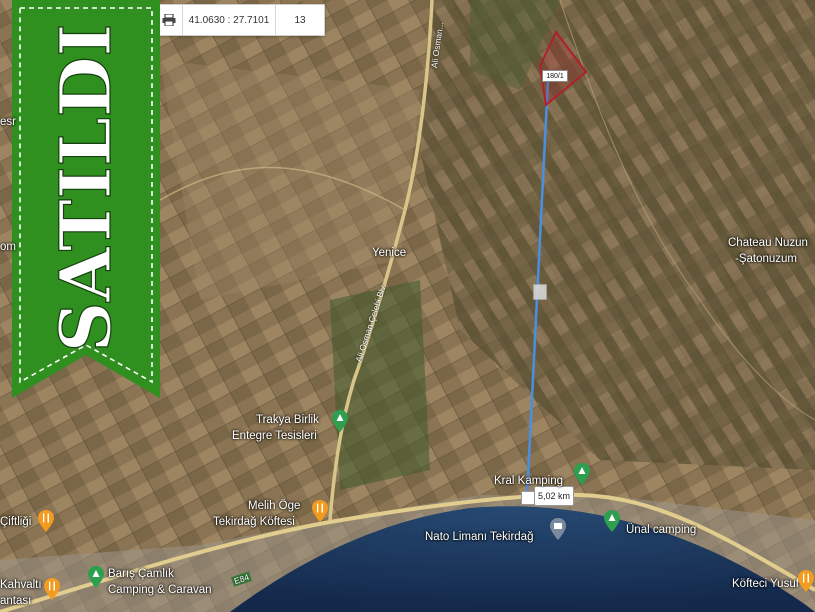 The width and height of the screenshot is (815, 612). I want to click on place-label-yenice: Yenice, so click(389, 253).